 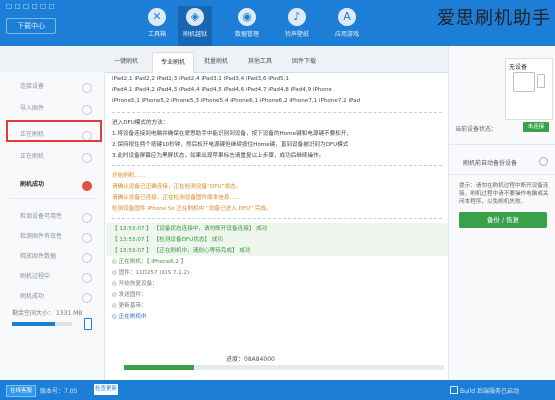 I want to click on log-line: 检测设备固件 iPhone 5s 正在刷机中 “设备已进入 DFU” 完成。, so click(x=192, y=209).